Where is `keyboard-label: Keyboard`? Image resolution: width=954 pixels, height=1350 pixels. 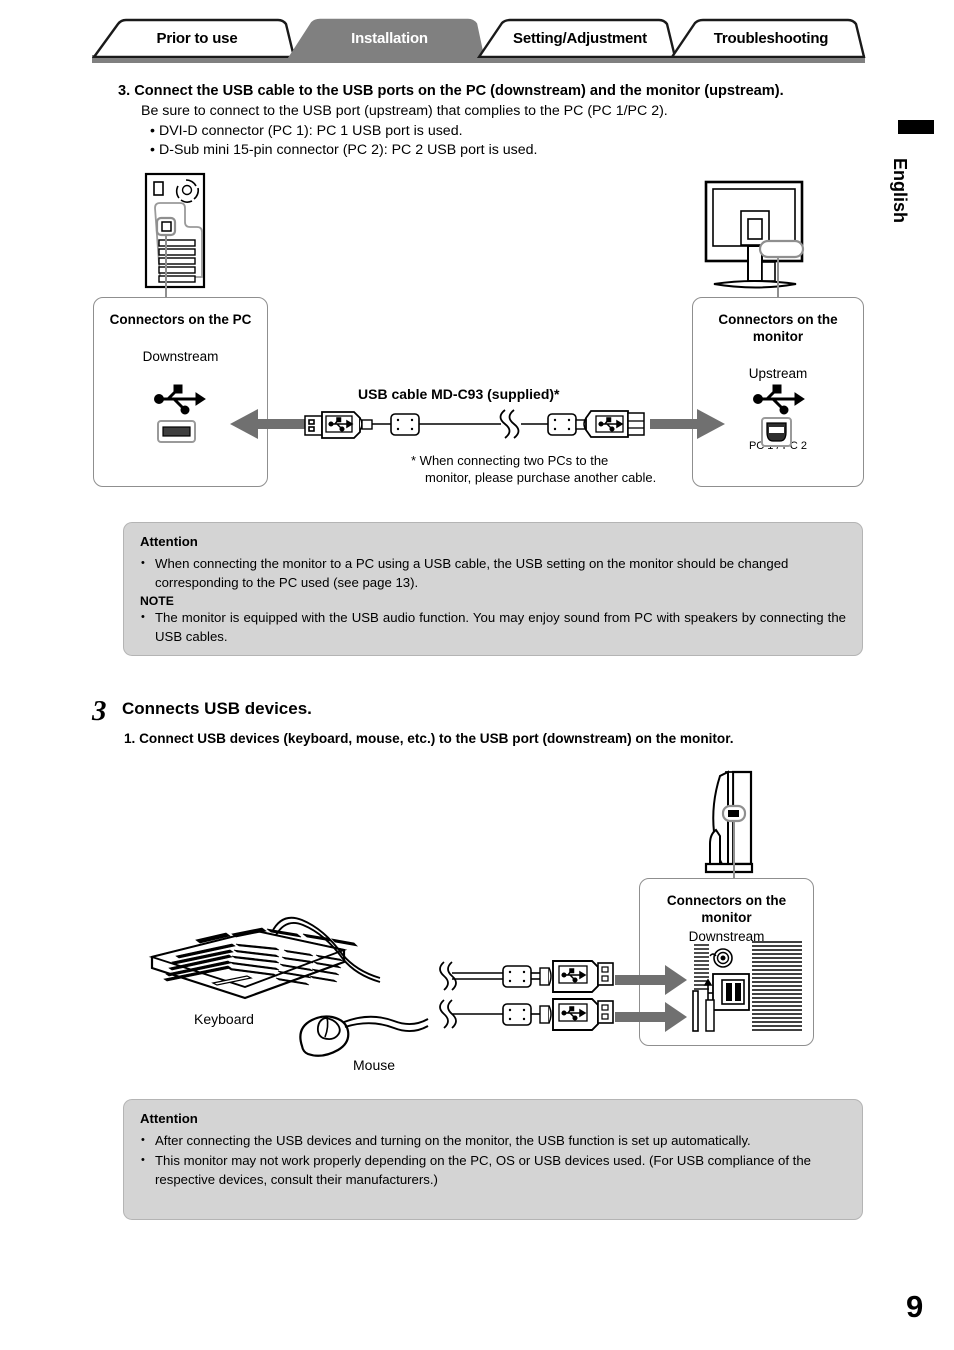
keyboard-label: Keyboard is located at coordinates (224, 1019).